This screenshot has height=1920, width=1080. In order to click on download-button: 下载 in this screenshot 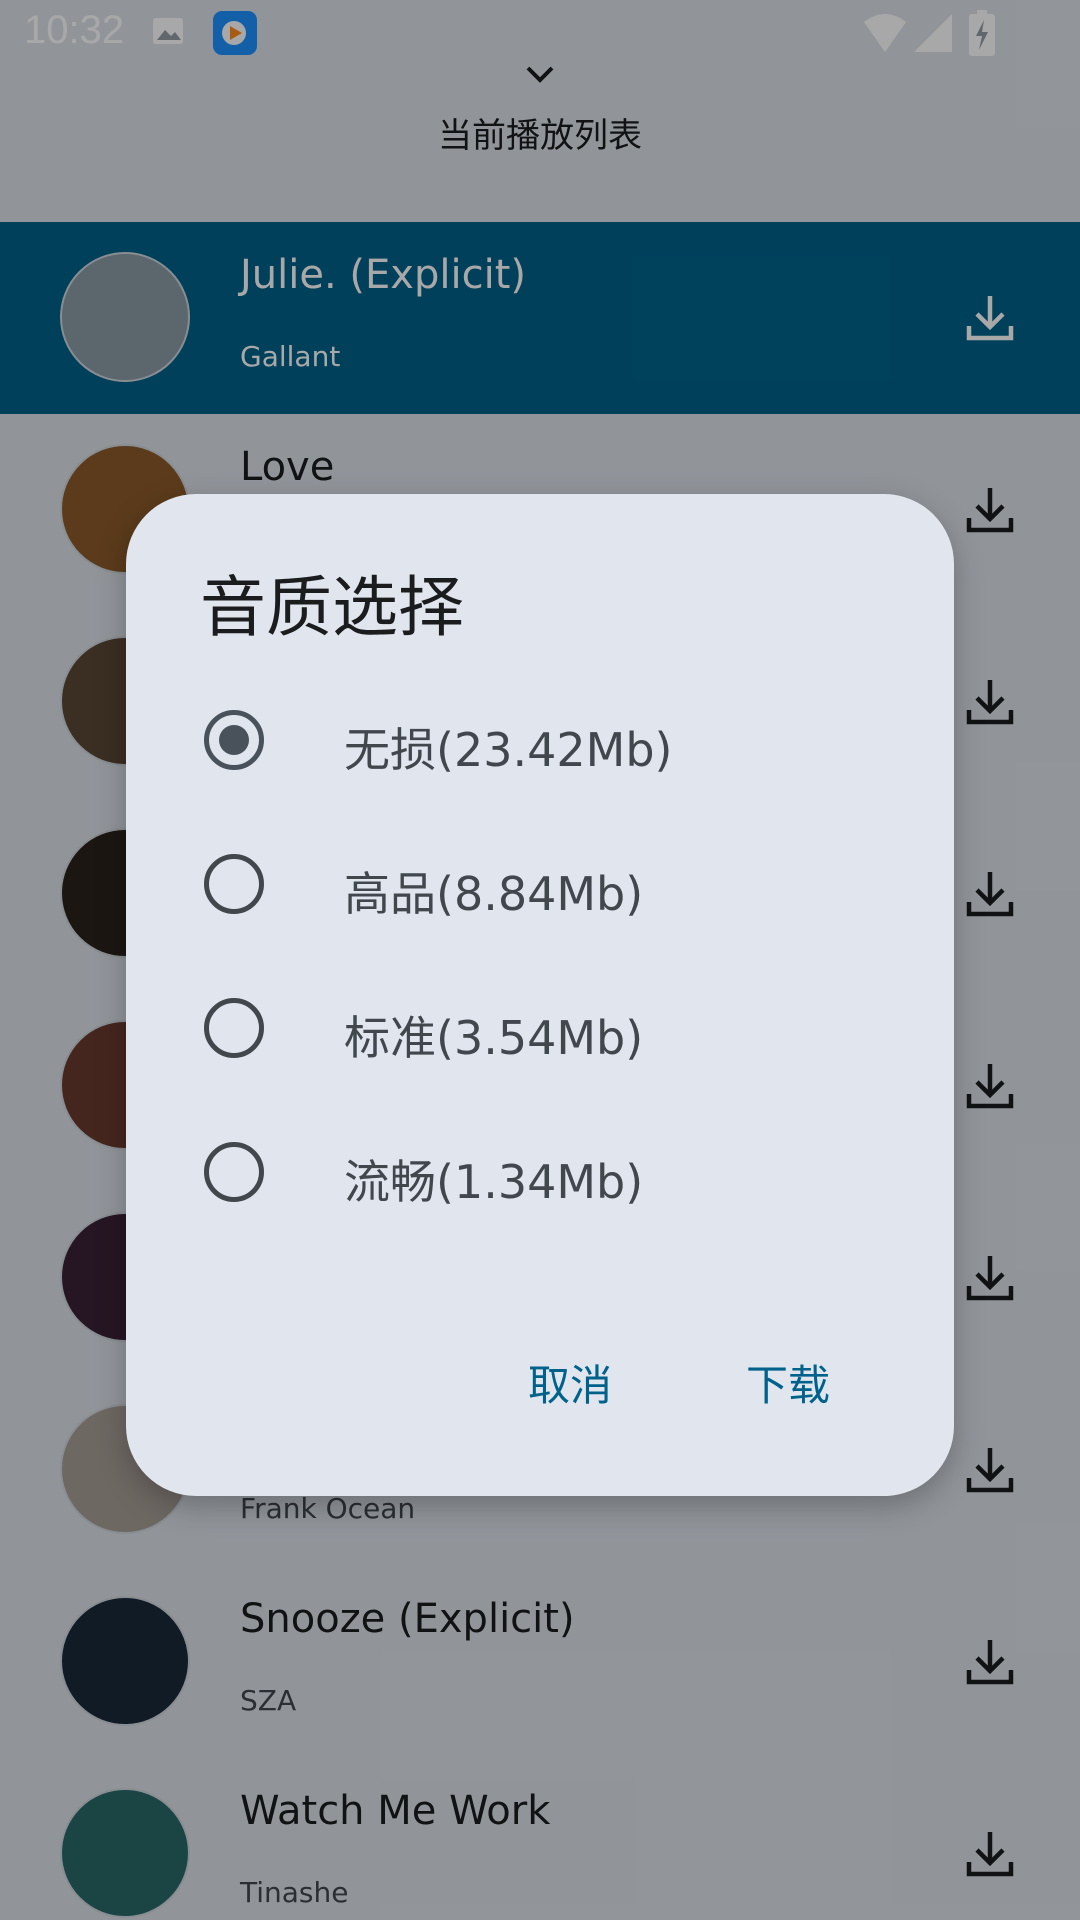, I will do `click(788, 1382)`.